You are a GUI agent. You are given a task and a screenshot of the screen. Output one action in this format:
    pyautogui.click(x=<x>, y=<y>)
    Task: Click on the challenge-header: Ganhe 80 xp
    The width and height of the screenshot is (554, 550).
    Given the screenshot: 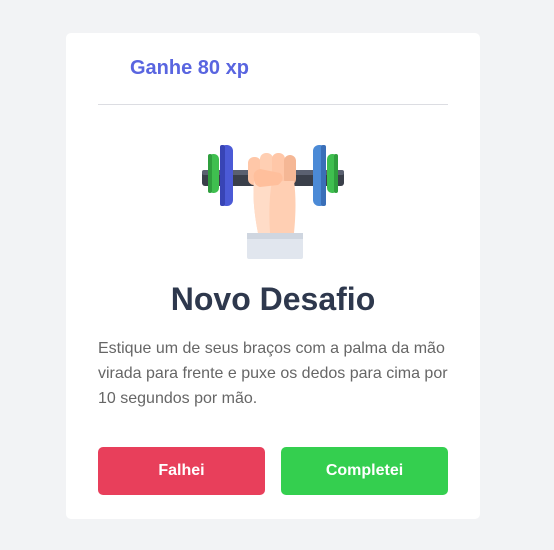 What is the action you would take?
    pyautogui.click(x=273, y=69)
    